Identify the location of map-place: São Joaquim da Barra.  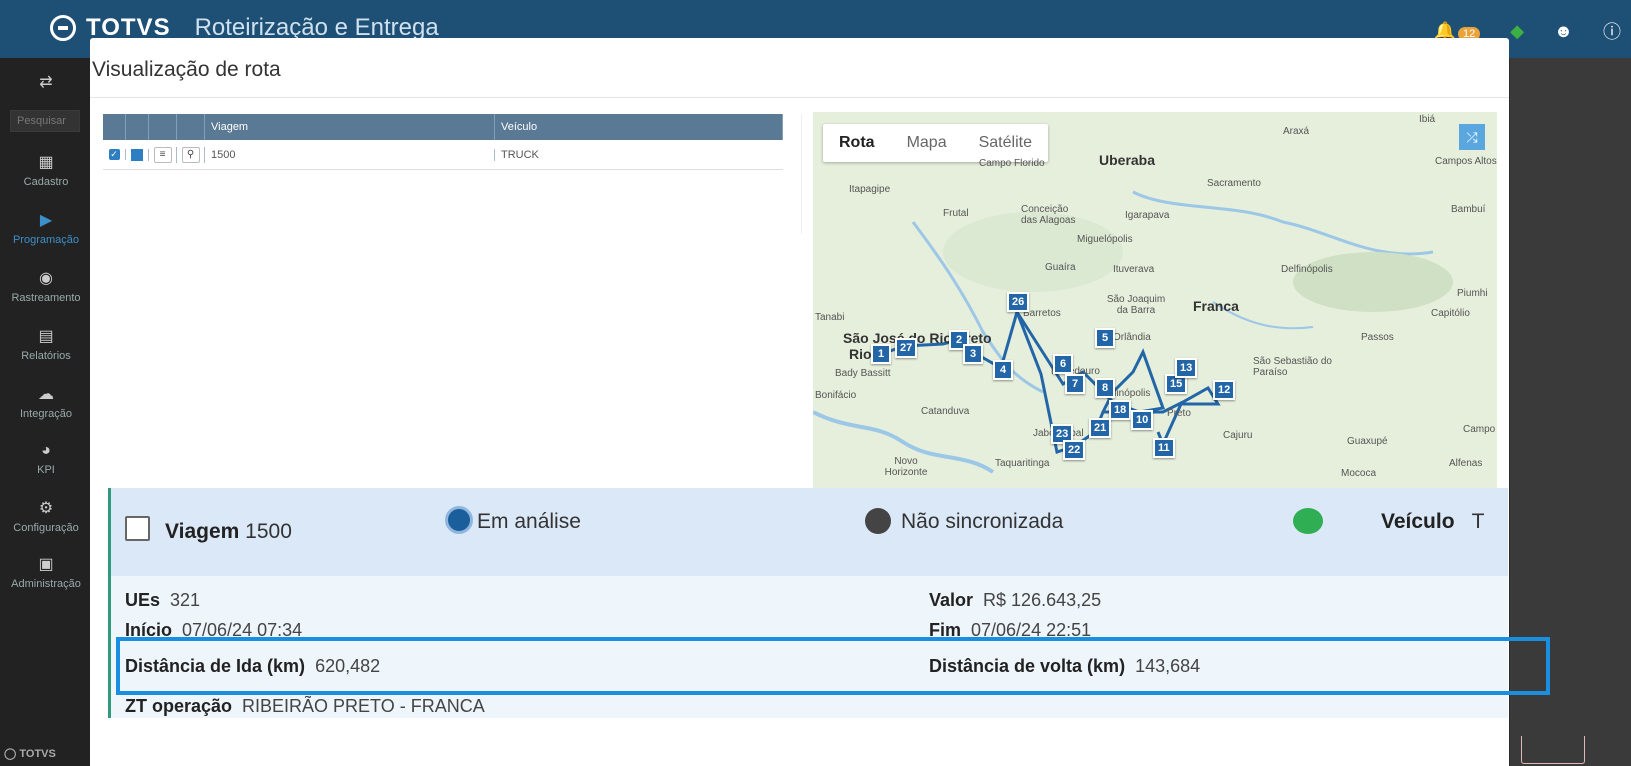
(1136, 305).